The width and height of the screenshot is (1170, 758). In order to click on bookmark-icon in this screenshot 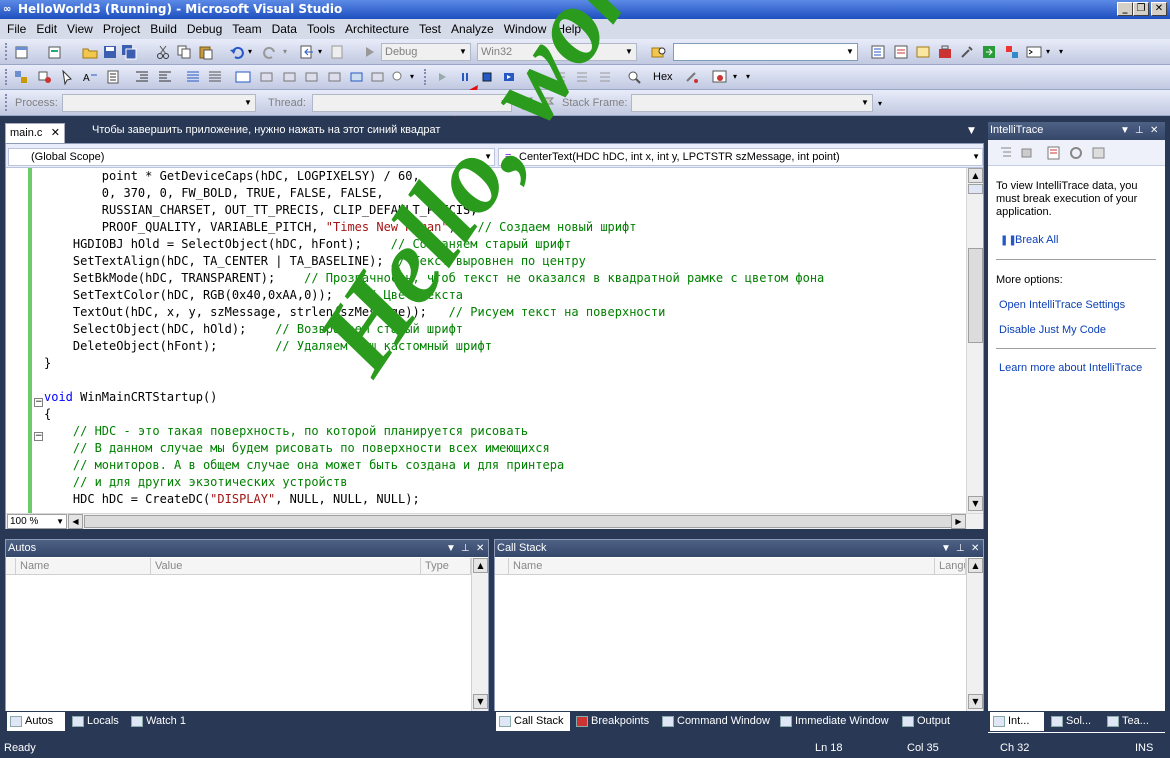, I will do `click(243, 77)`.